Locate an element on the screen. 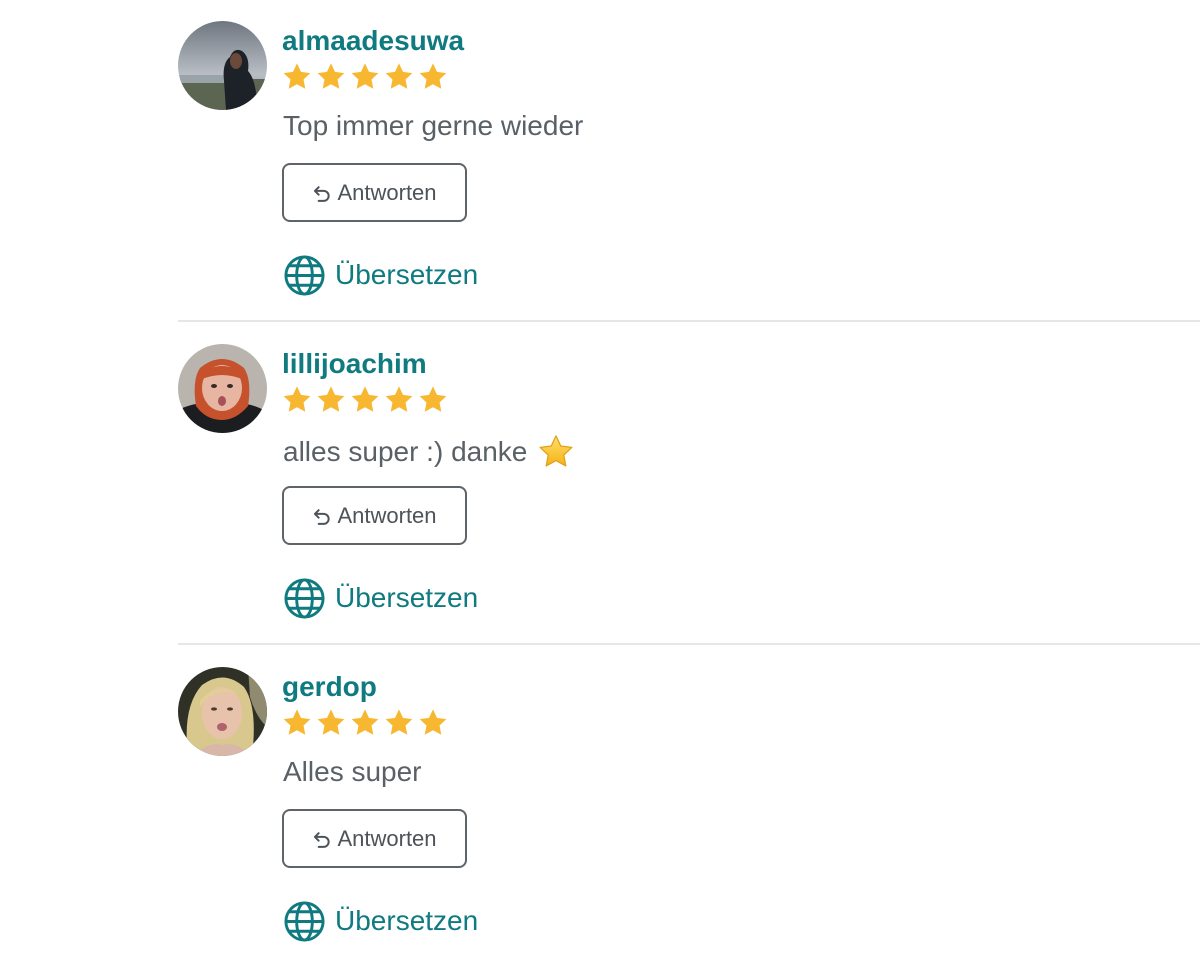 Image resolution: width=1200 pixels, height=963 pixels. review-comment-text: alles super :) danke is located at coordinates (405, 451).